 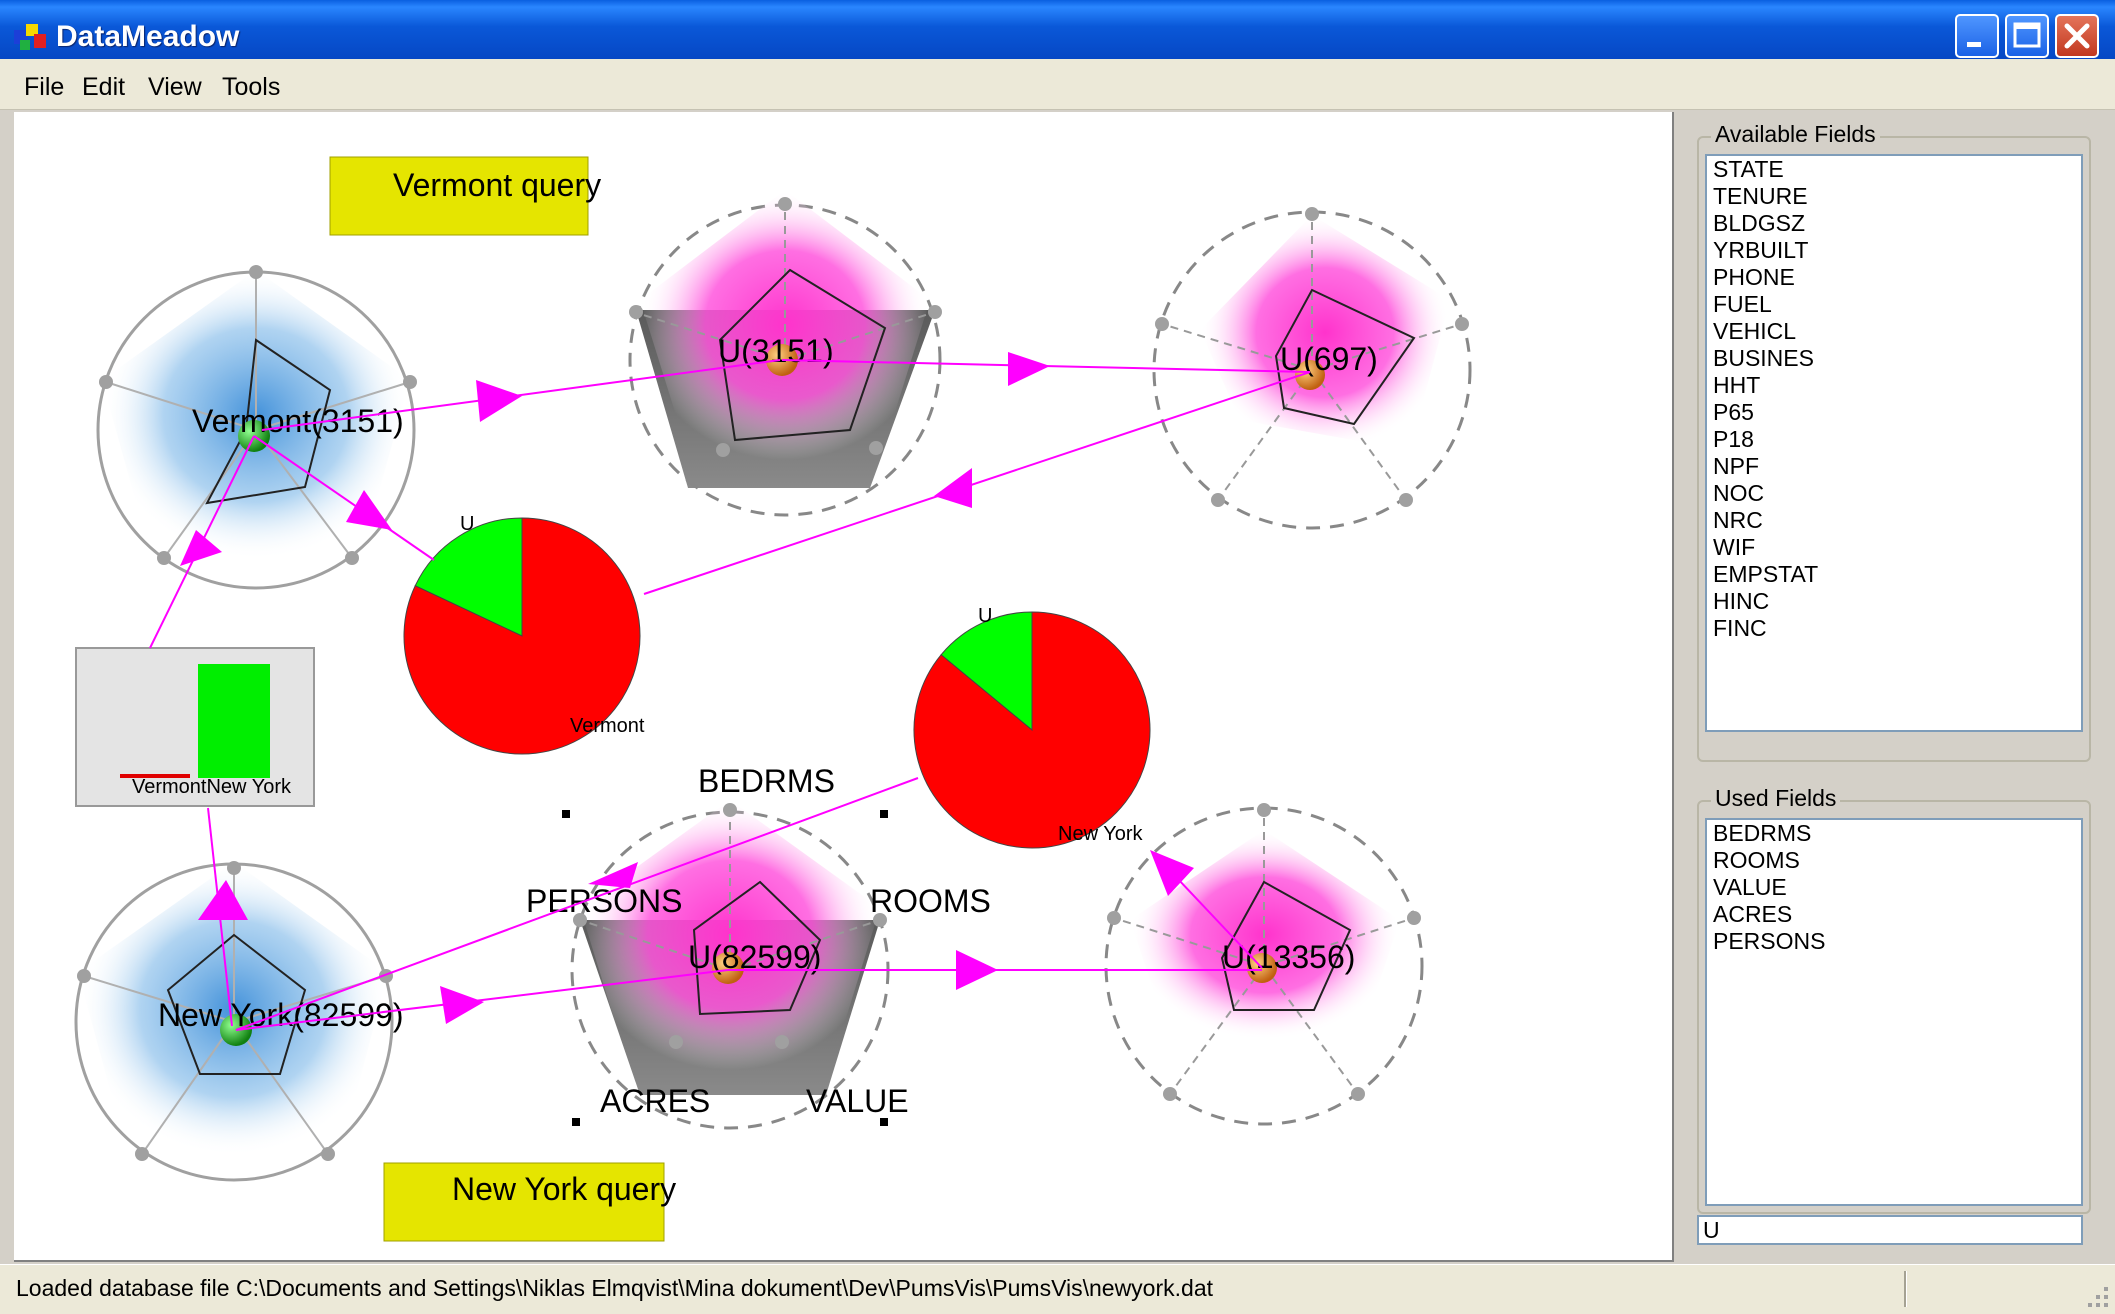 I want to click on used-field-persons: PERSONS, so click(x=1894, y=941).